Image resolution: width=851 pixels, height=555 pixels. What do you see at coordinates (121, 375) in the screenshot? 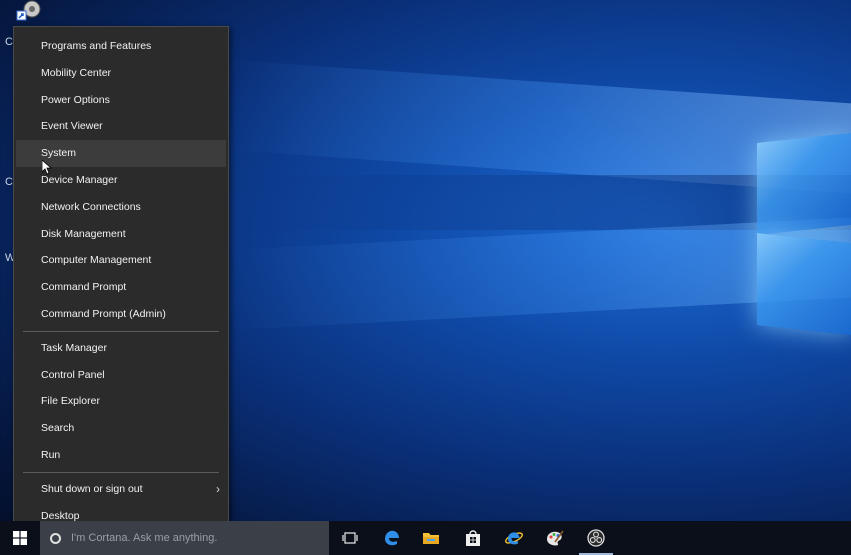
I see `menu-item-control-panel: Control Panel` at bounding box center [121, 375].